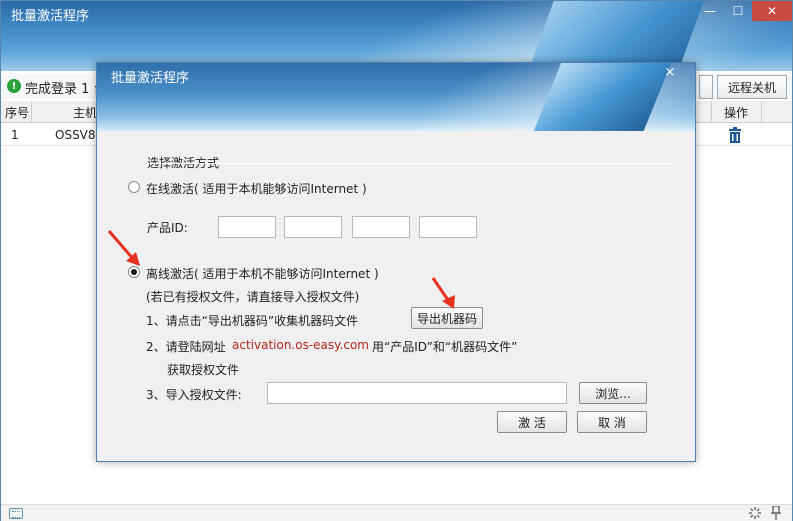  I want to click on offline-activation-label: 离线激活( 适用于本机不能够访问Internet ), so click(262, 273).